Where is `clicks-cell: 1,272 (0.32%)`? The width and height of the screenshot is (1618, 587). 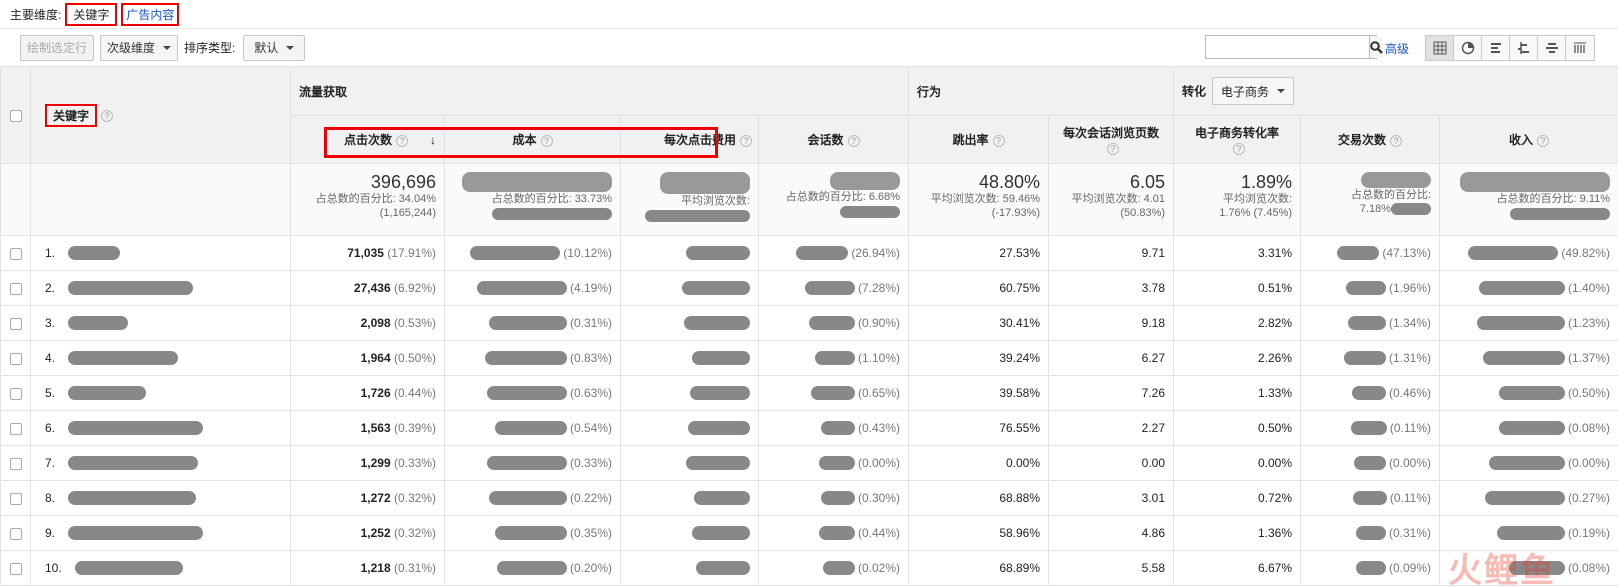 clicks-cell: 1,272 (0.32%) is located at coordinates (367, 498).